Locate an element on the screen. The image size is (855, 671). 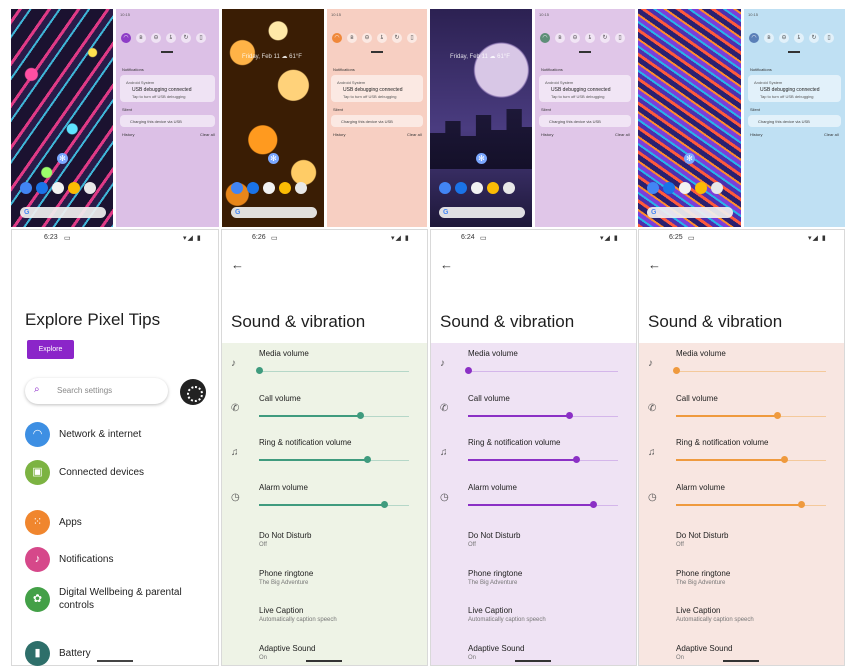
settings-item-apps: ⁙ Apps is located at coordinates (53, 522).